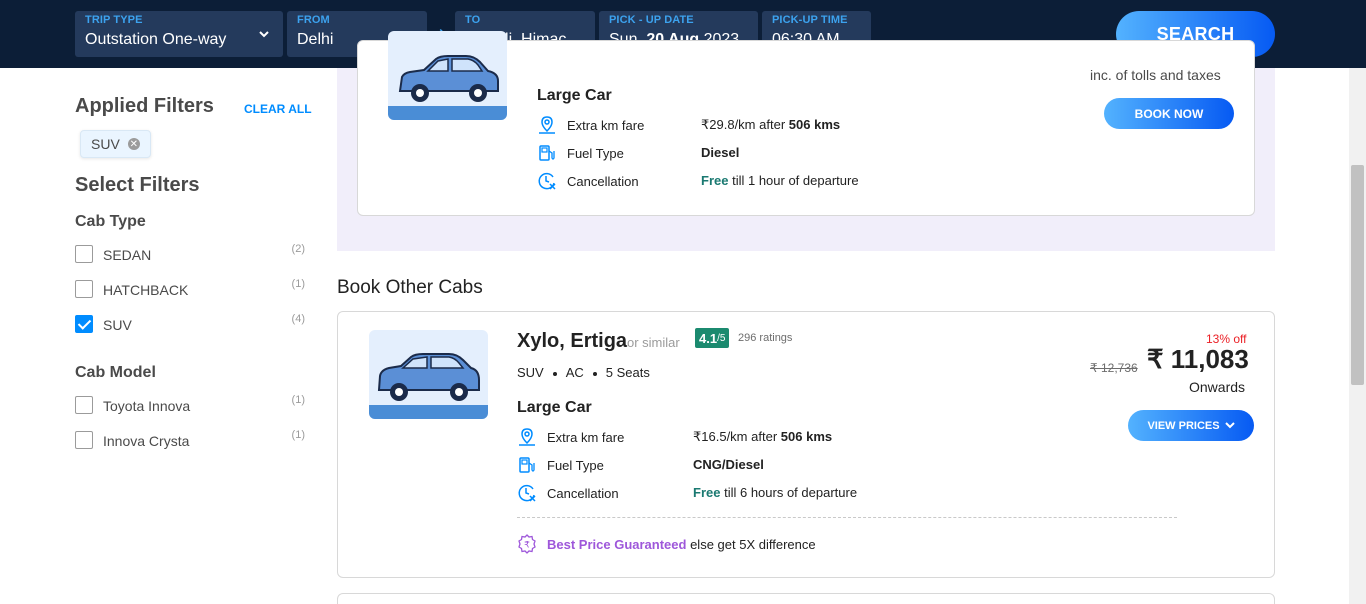  I want to click on filter-chip-suv: SUV ✕, so click(115, 144).